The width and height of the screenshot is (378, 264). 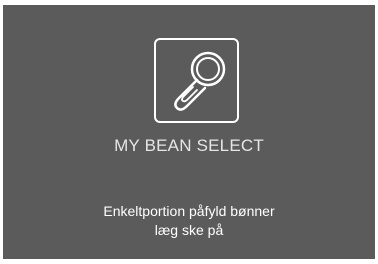 I want to click on instruction-text: Enkeltportion påfyld bønner læg ske på, so click(x=189, y=221).